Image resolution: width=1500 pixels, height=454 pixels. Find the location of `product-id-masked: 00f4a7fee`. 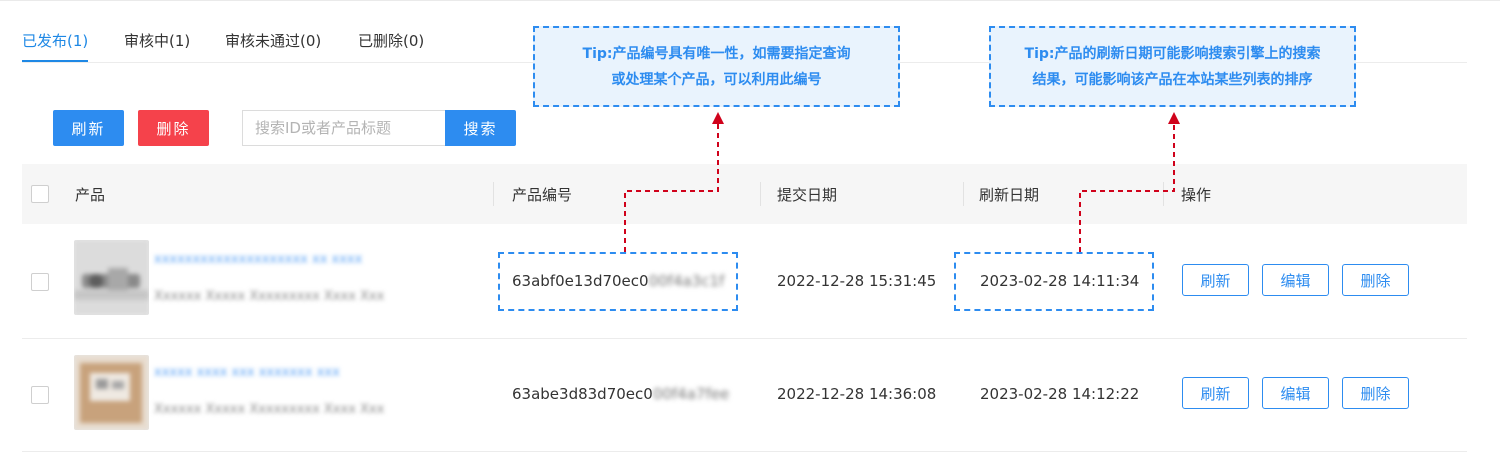

product-id-masked: 00f4a7fee is located at coordinates (691, 394).